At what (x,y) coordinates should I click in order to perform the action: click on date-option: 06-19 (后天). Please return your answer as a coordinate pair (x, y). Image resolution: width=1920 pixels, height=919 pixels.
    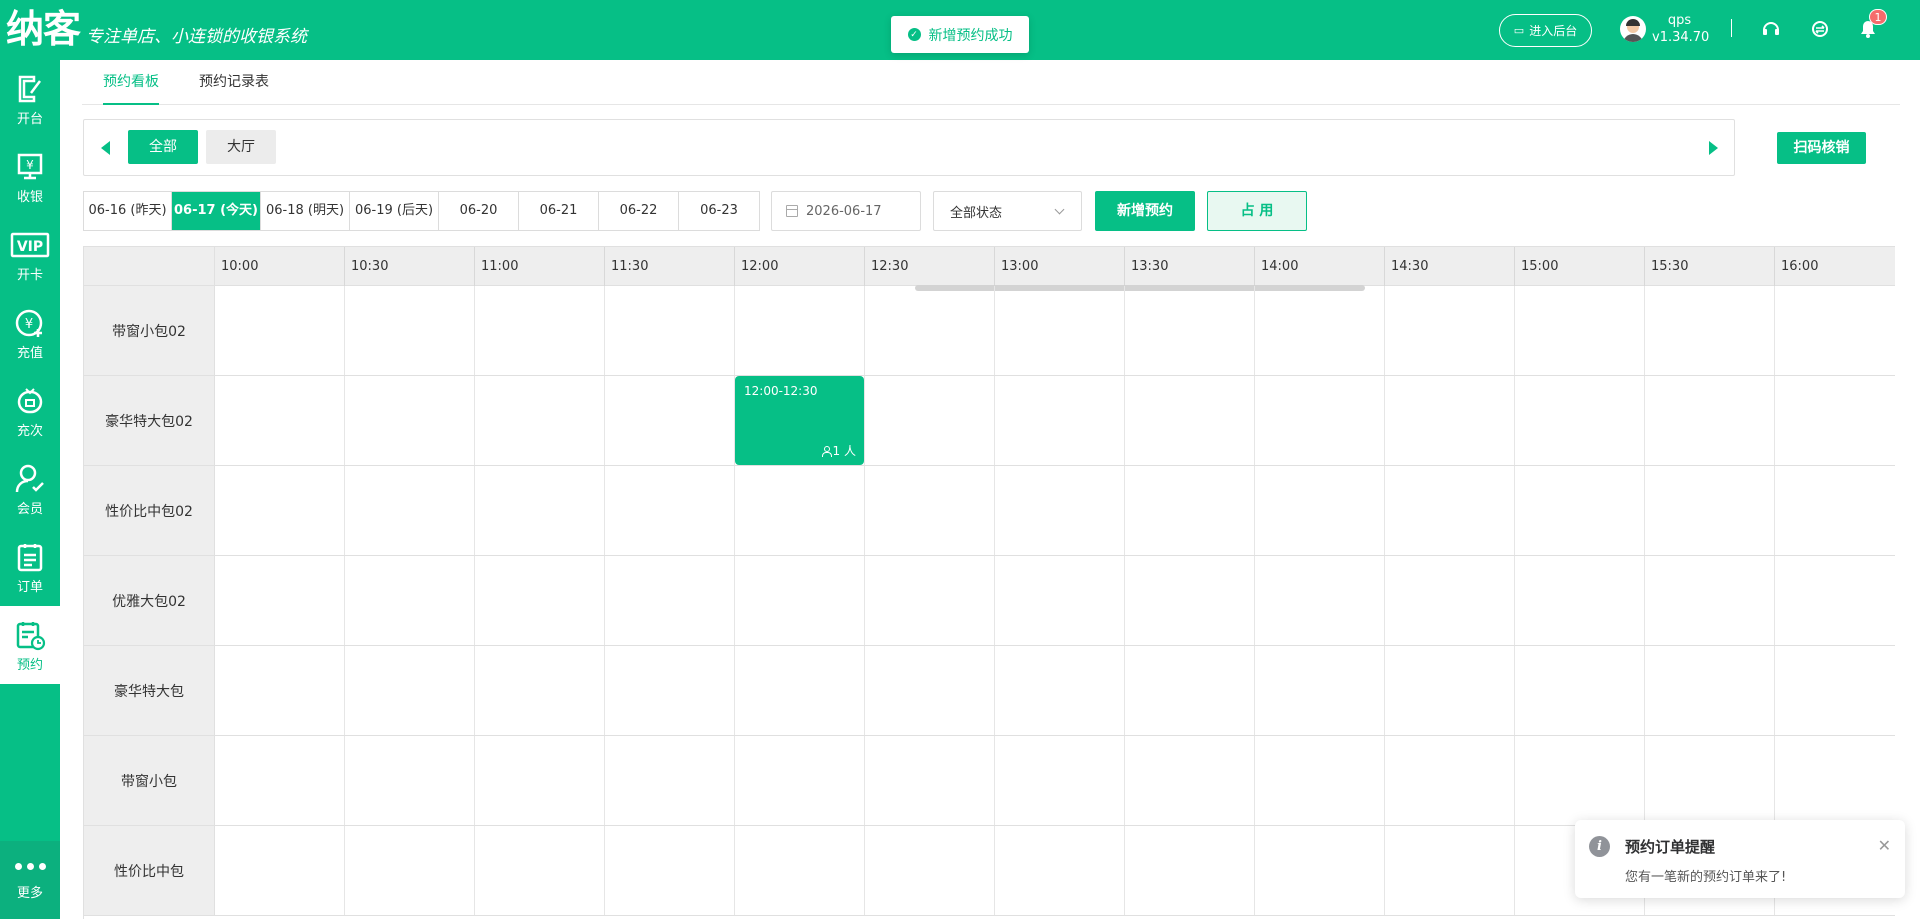
    Looking at the image, I should click on (394, 211).